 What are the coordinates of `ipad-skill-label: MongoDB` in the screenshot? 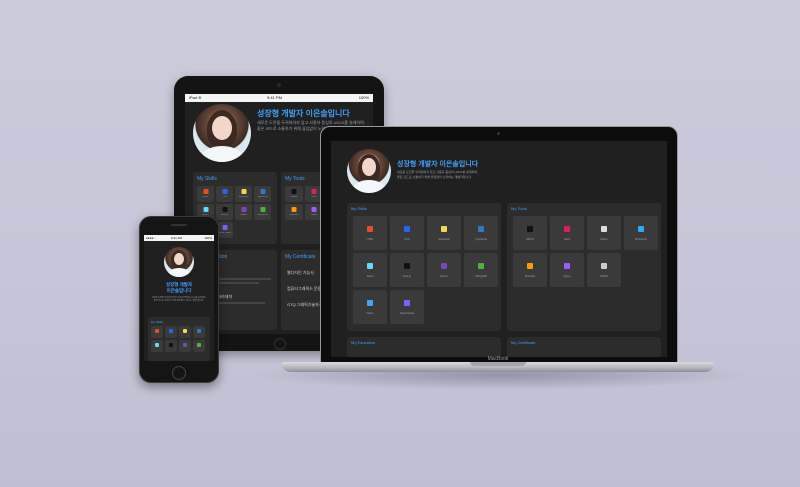 It's located at (262, 215).